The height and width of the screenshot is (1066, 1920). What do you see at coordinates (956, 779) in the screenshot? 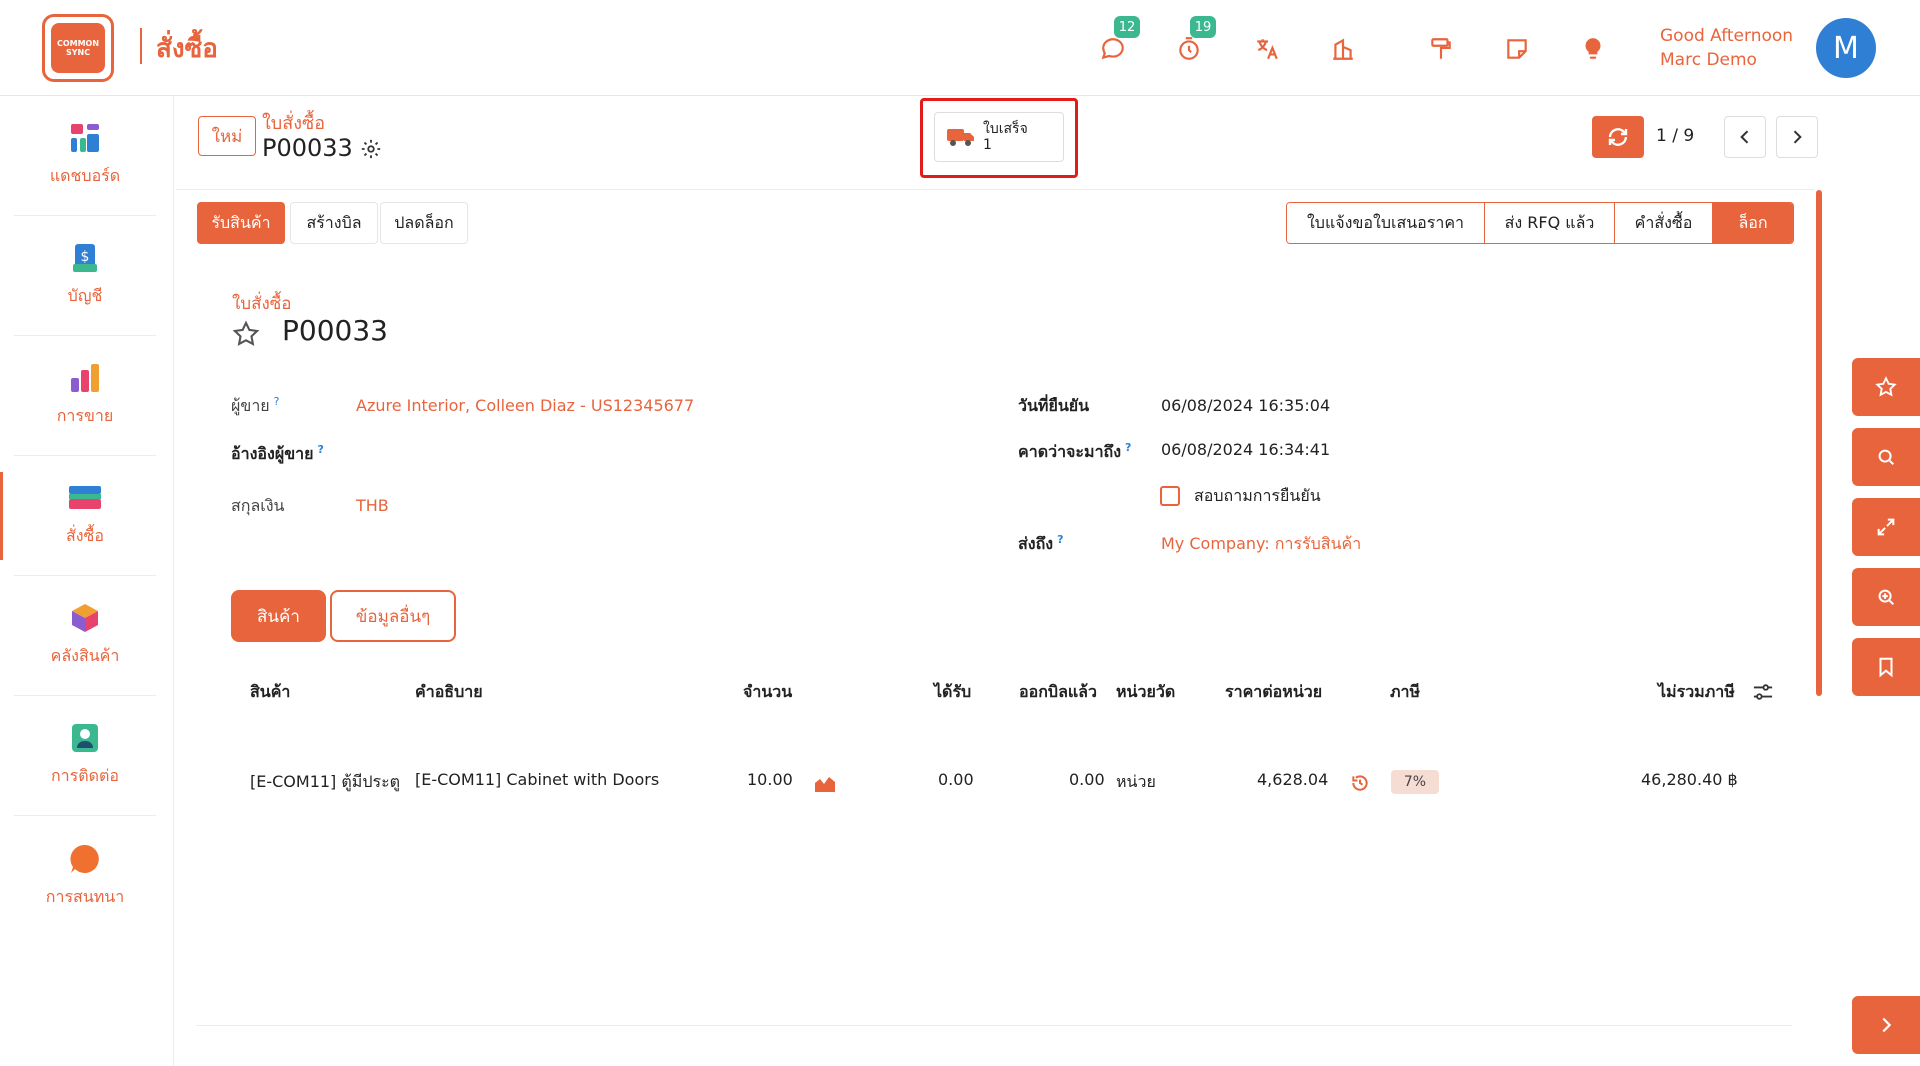
I see `line-received: 0.00` at bounding box center [956, 779].